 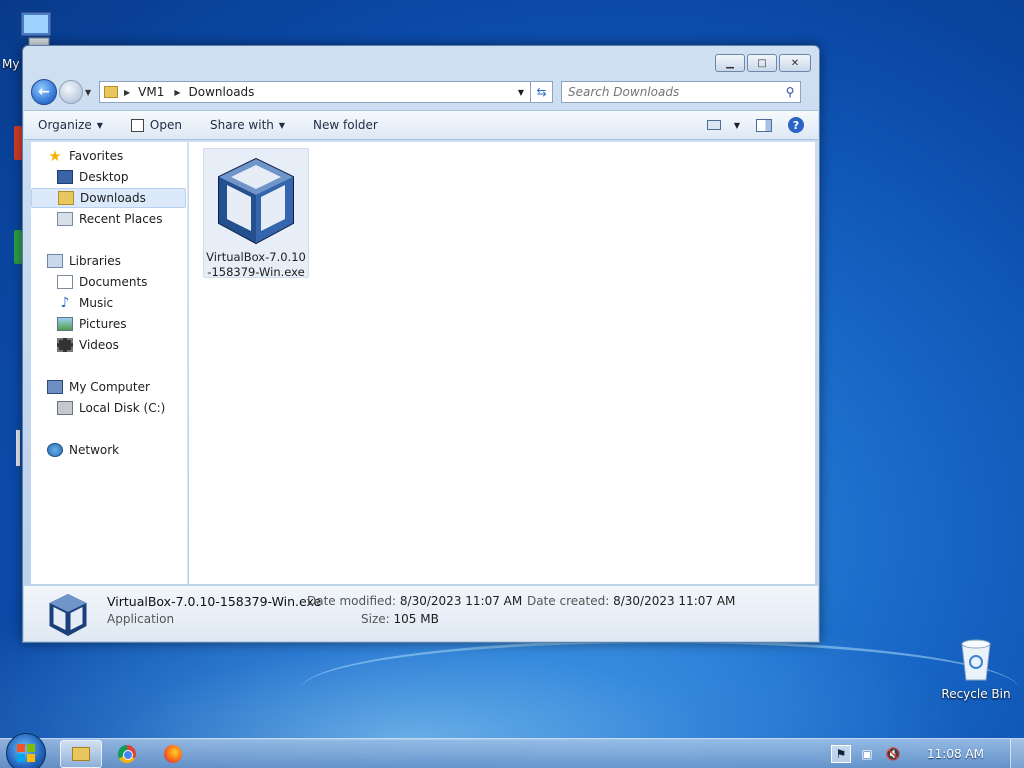 I want to click on date-modified-label: Date modified:, so click(x=352, y=601).